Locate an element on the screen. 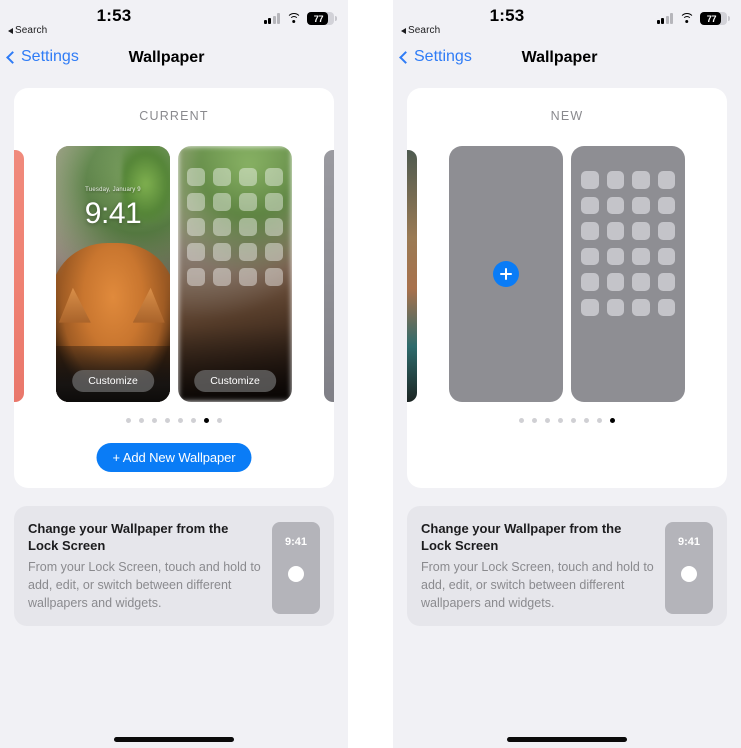 The image size is (741, 748). home-screen-preview: Customize is located at coordinates (235, 274).